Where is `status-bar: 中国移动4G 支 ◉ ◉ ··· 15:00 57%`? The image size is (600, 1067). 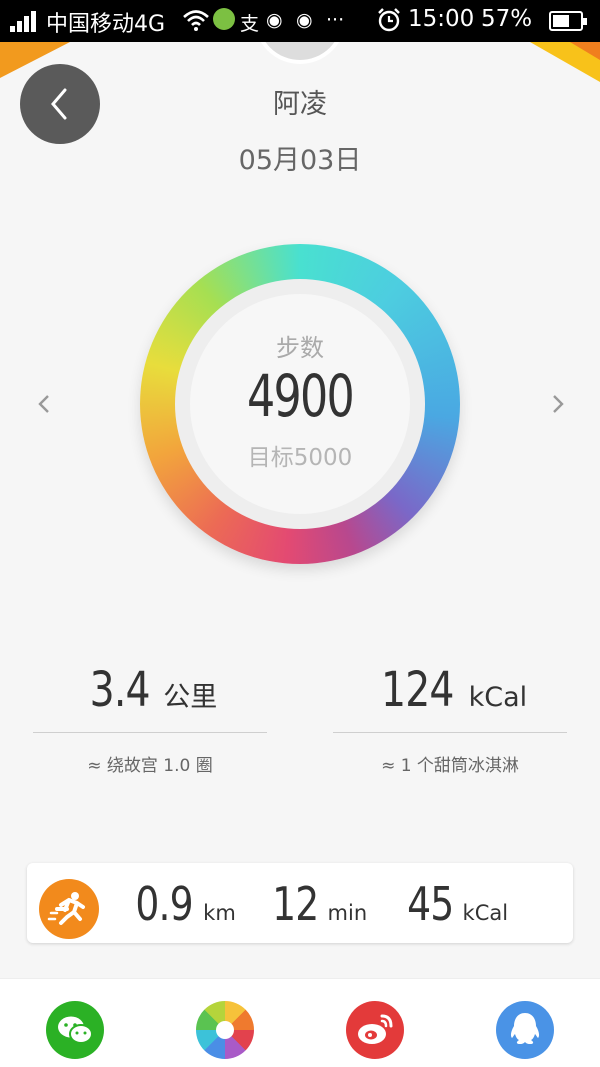 status-bar: 中国移动4G 支 ◉ ◉ ··· 15:00 57% is located at coordinates (300, 21).